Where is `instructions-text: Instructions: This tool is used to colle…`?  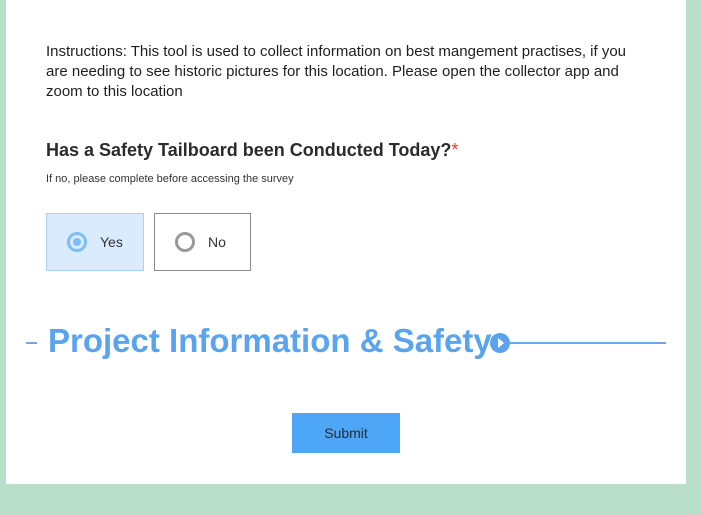 instructions-text: Instructions: This tool is used to colle… is located at coordinates (336, 71).